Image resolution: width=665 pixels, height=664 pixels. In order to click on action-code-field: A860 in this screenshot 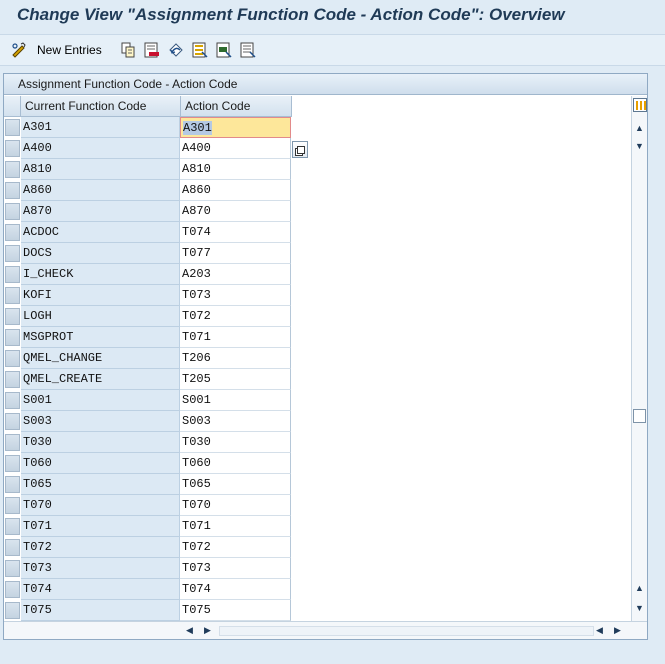, I will do `click(235, 190)`.